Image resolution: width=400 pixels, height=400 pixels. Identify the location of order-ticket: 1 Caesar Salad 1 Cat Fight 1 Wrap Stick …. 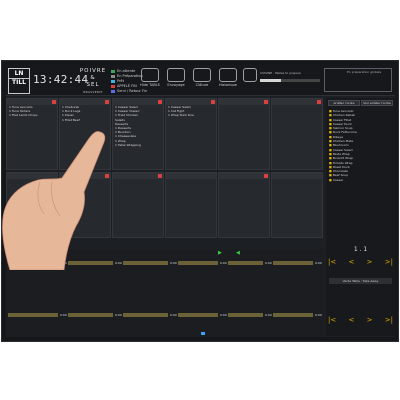
(191, 134).